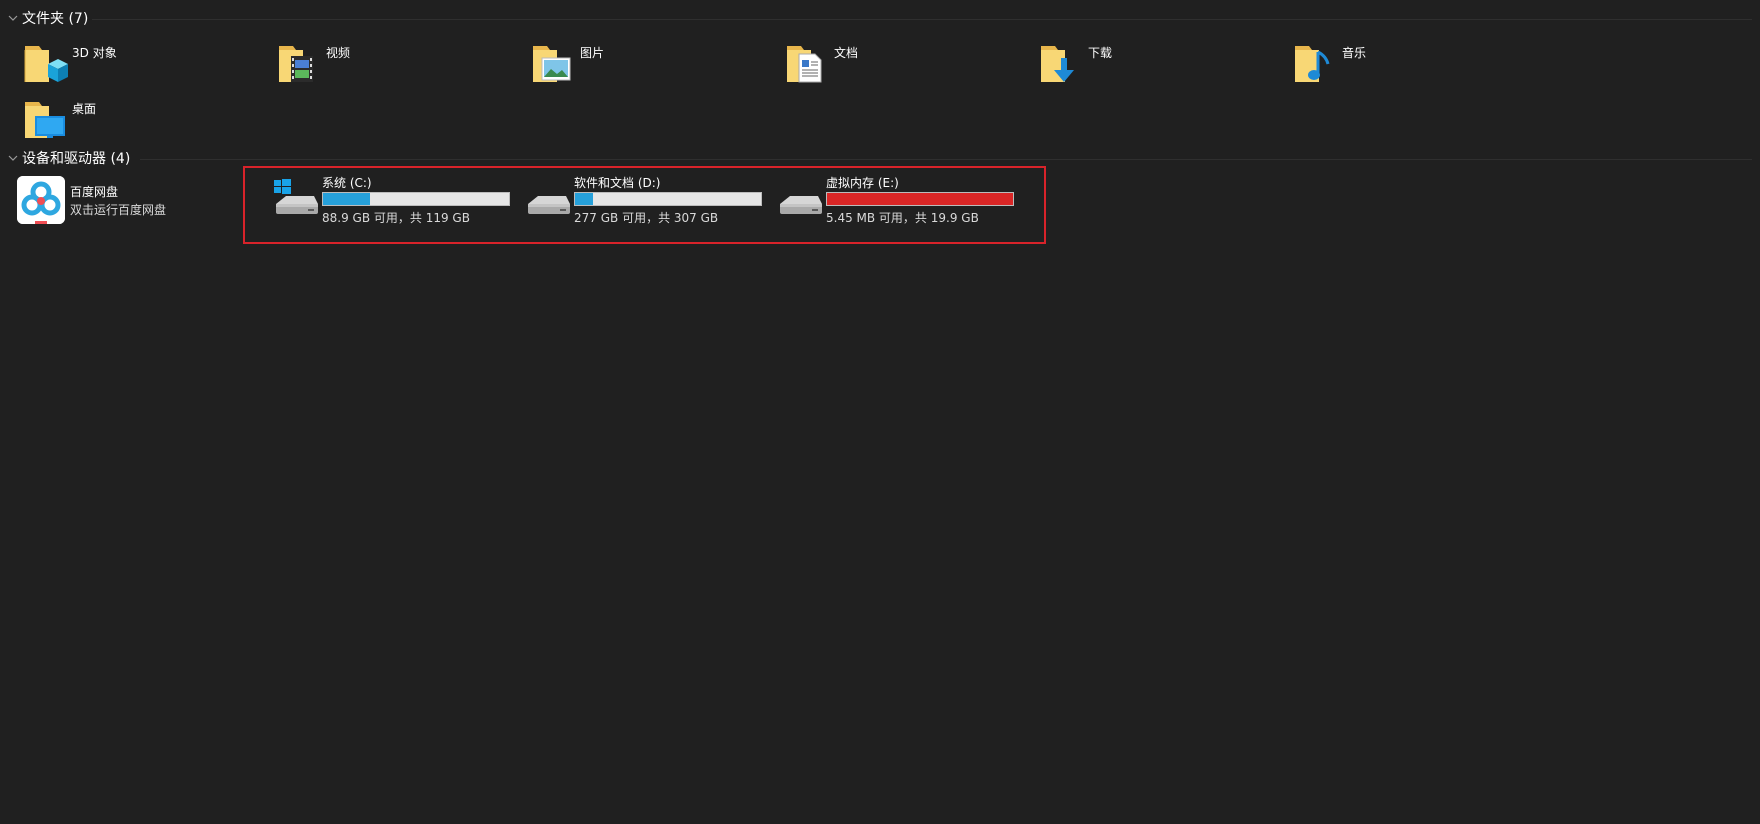 The width and height of the screenshot is (1760, 824). I want to click on group-header-devices: 设备和驱动器 (4), so click(68, 158).